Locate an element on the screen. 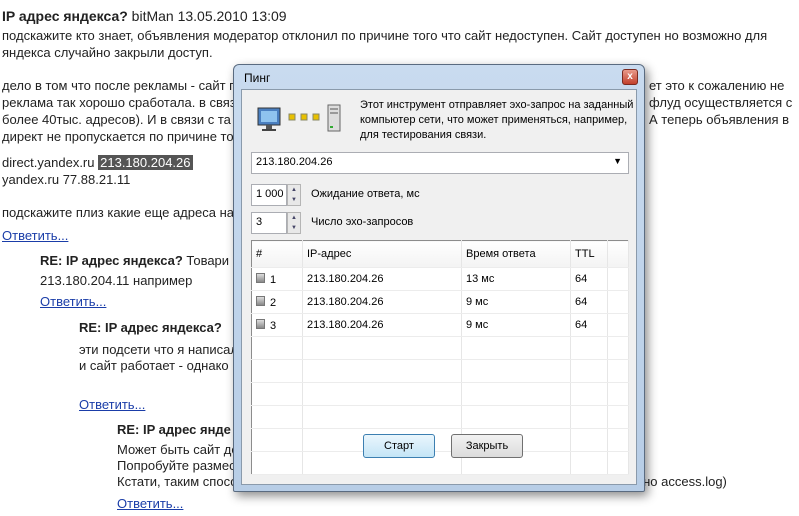 This screenshot has height=516, width=799. table-row: 3 213.180.204.26 9 мс 64 is located at coordinates (440, 325).